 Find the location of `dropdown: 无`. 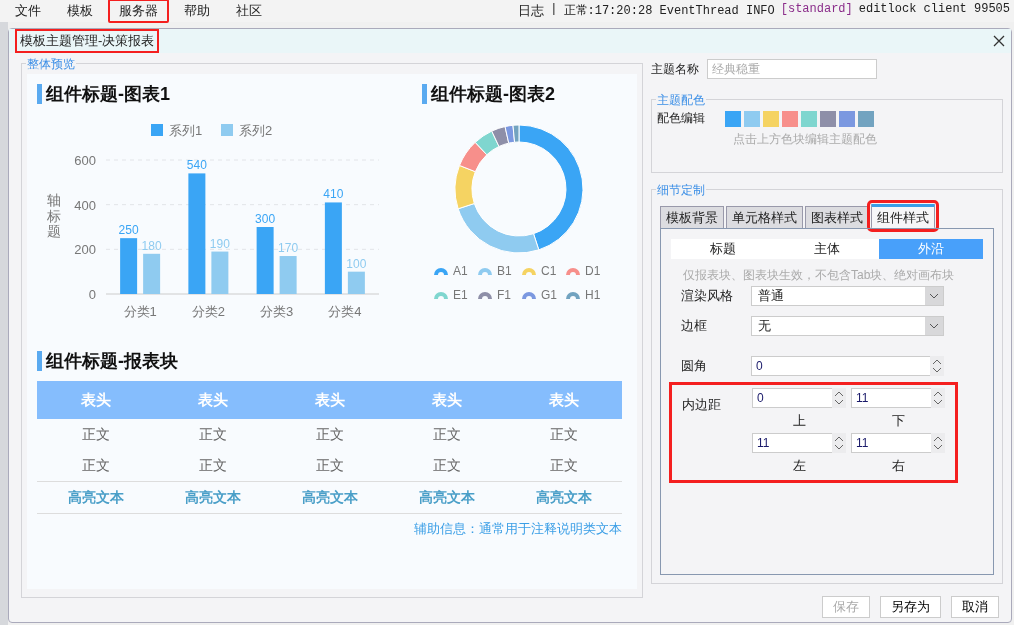

dropdown: 无 is located at coordinates (847, 326).